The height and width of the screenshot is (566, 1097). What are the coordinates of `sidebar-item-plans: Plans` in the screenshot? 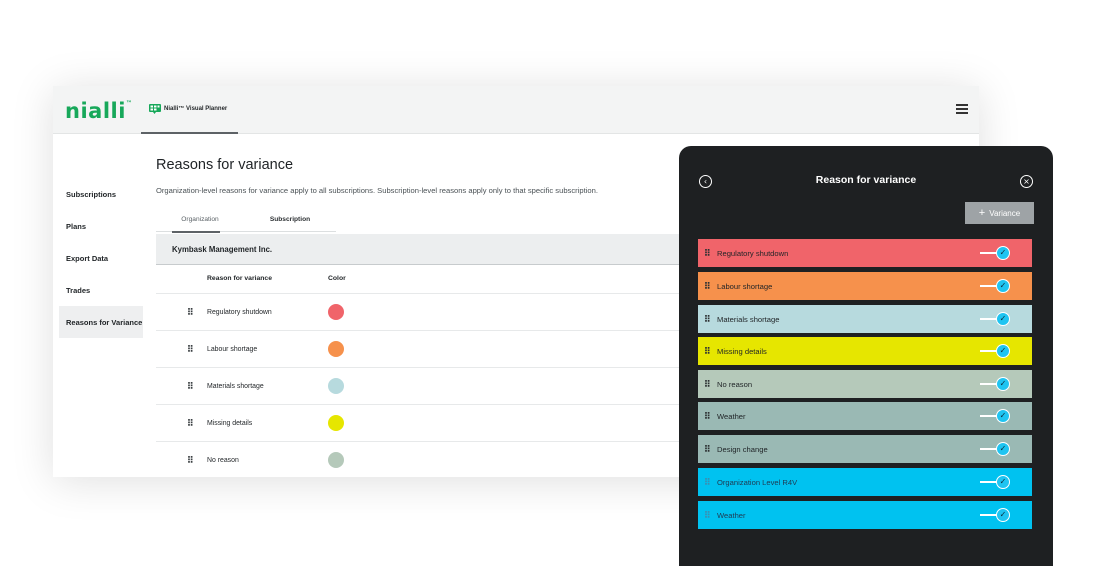 It's located at (101, 226).